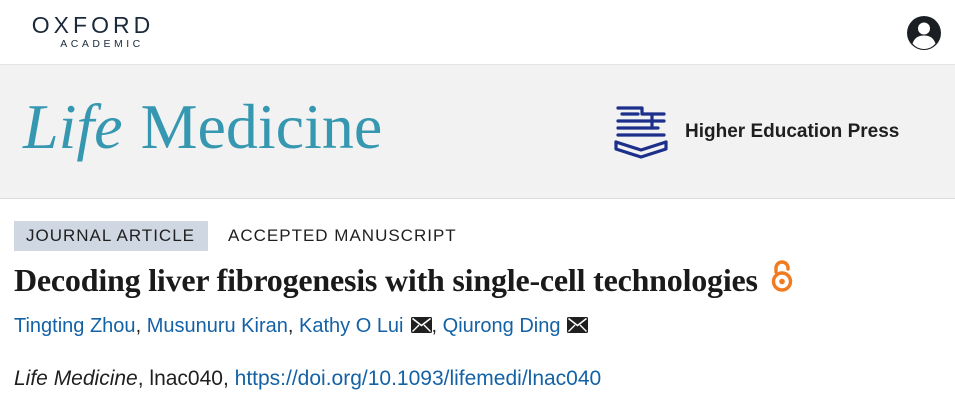  Describe the element at coordinates (217, 326) in the screenshot. I see `author-link: Musunuru Kiran` at that location.